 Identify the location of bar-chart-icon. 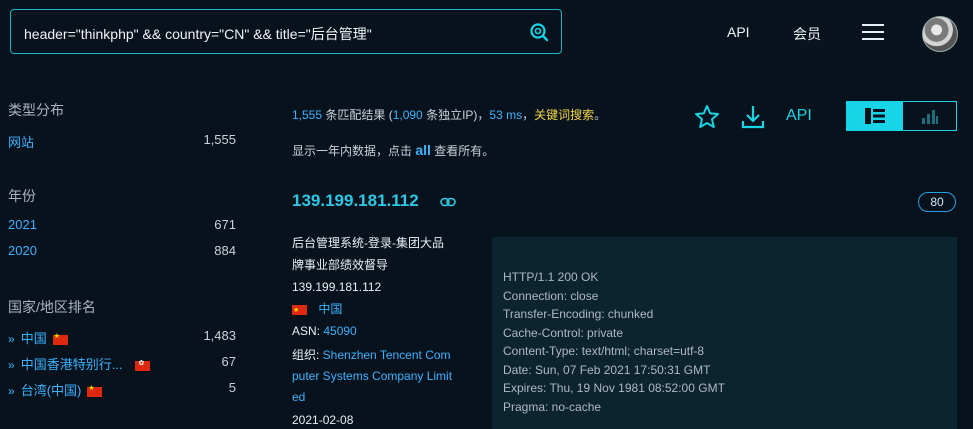
(930, 117).